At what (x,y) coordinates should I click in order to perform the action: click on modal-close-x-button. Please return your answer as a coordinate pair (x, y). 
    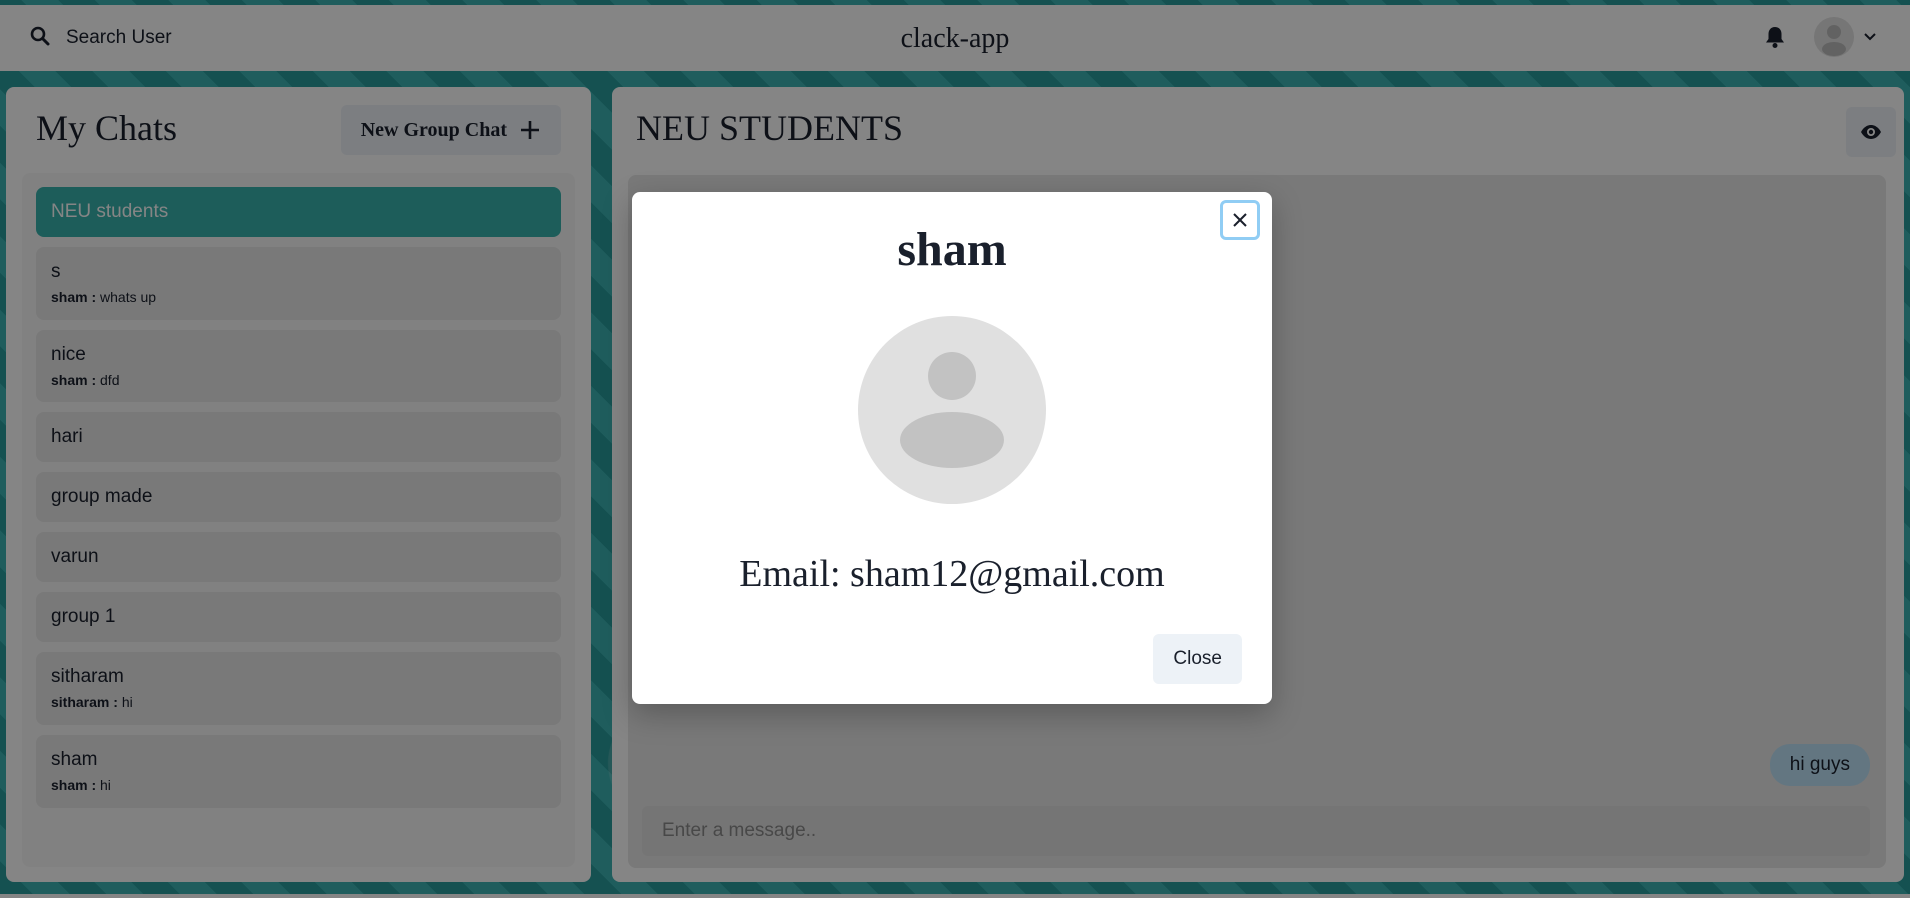
    Looking at the image, I should click on (1240, 220).